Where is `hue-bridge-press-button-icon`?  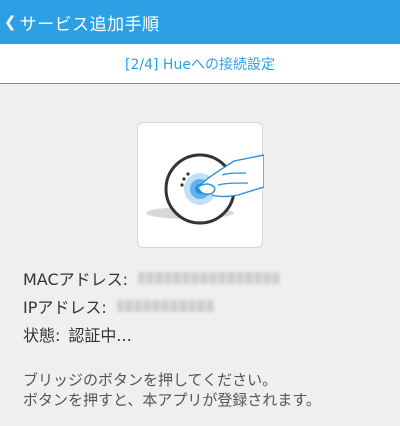
hue-bridge-press-button-icon is located at coordinates (205, 189).